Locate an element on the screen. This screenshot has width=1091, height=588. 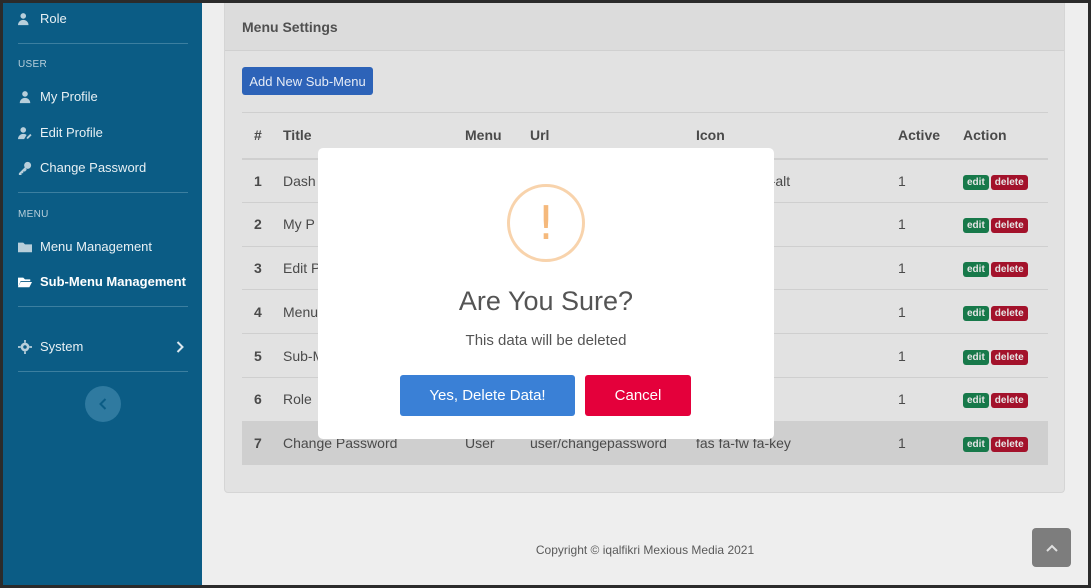
folder-icon is located at coordinates (25, 247).